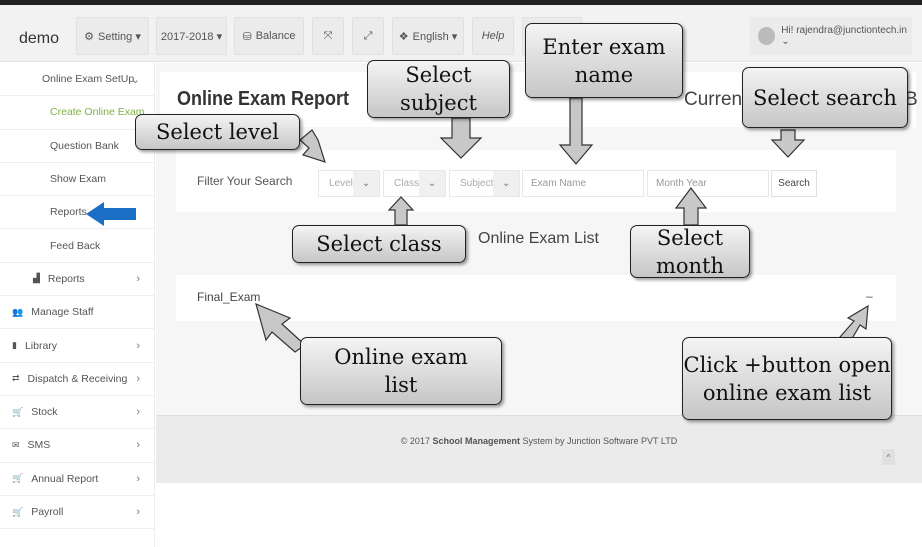 Image resolution: width=922 pixels, height=547 pixels. Describe the element at coordinates (111, 214) in the screenshot. I see `pointer-arrow-icon` at that location.